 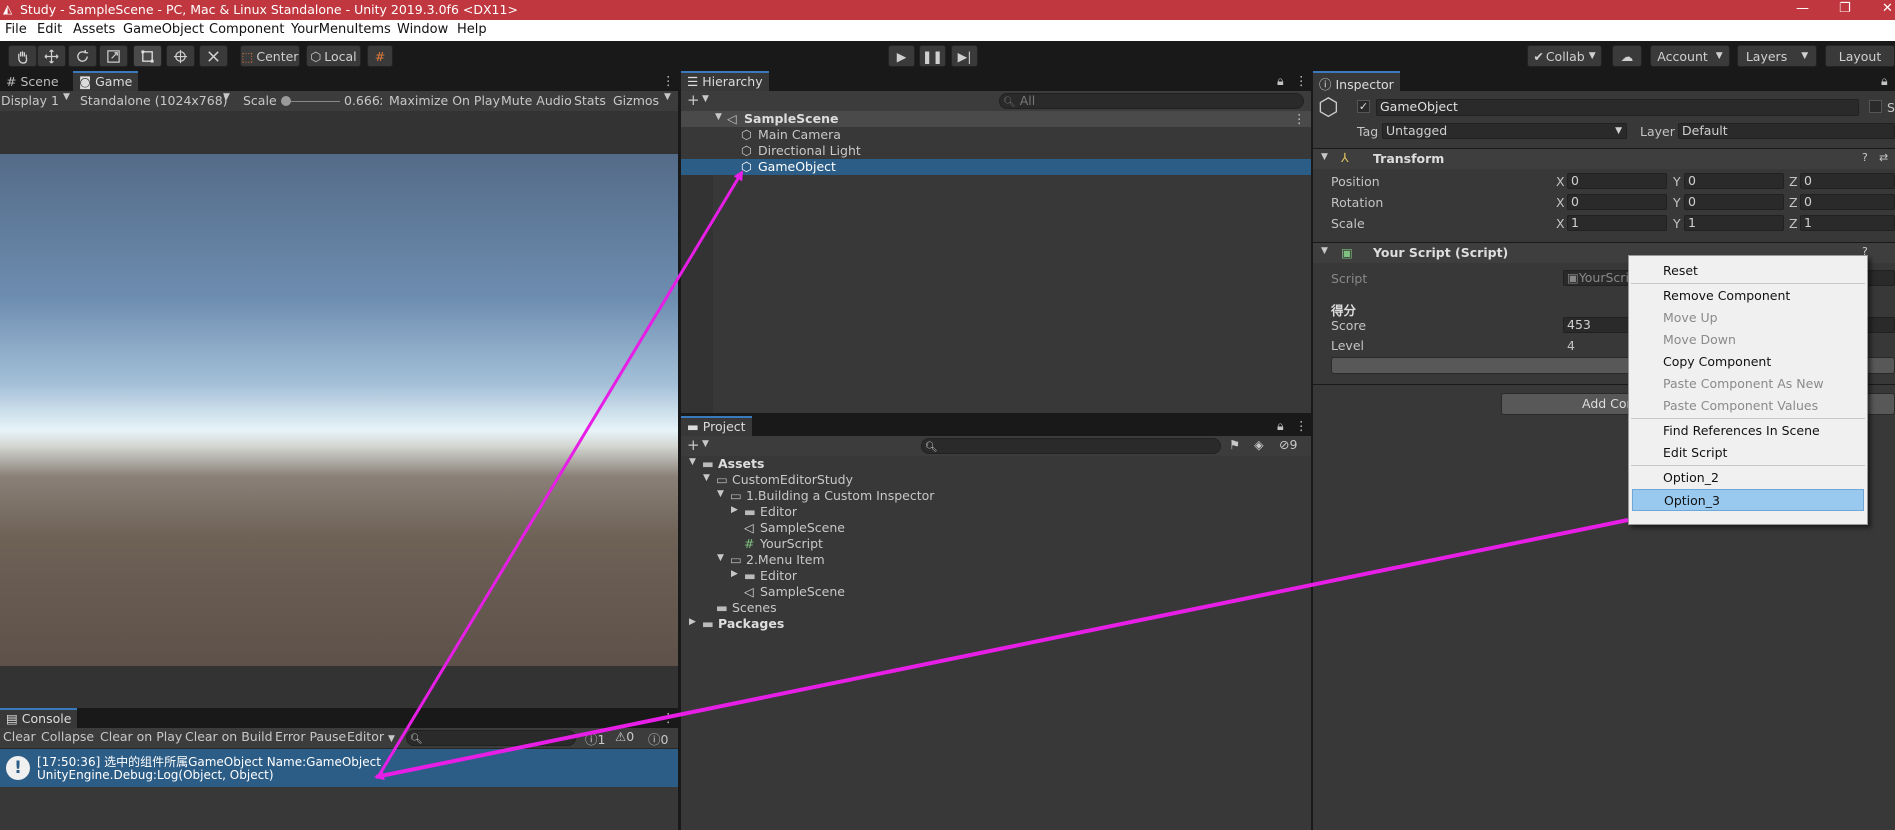 What do you see at coordinates (1071, 446) in the screenshot?
I see `project-search-input: 🔍︎` at bounding box center [1071, 446].